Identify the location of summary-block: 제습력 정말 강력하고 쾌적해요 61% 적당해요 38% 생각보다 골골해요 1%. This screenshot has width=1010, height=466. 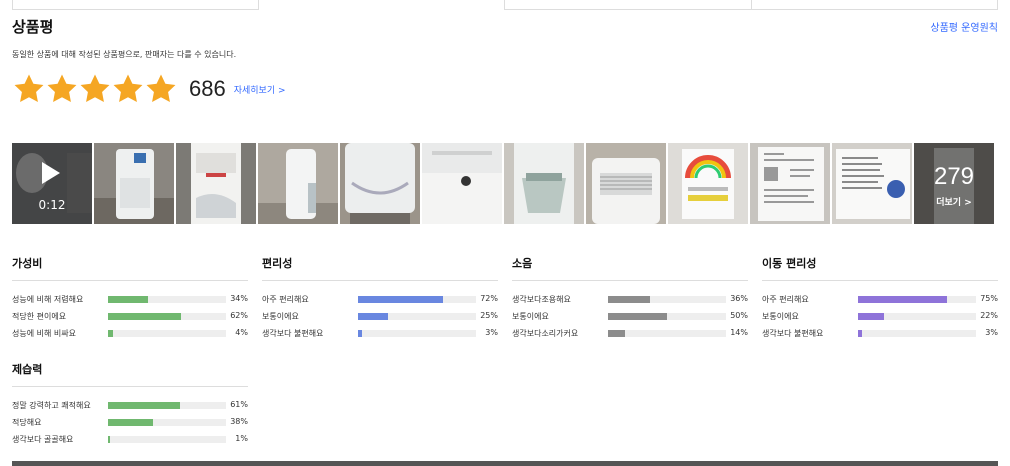
(130, 404).